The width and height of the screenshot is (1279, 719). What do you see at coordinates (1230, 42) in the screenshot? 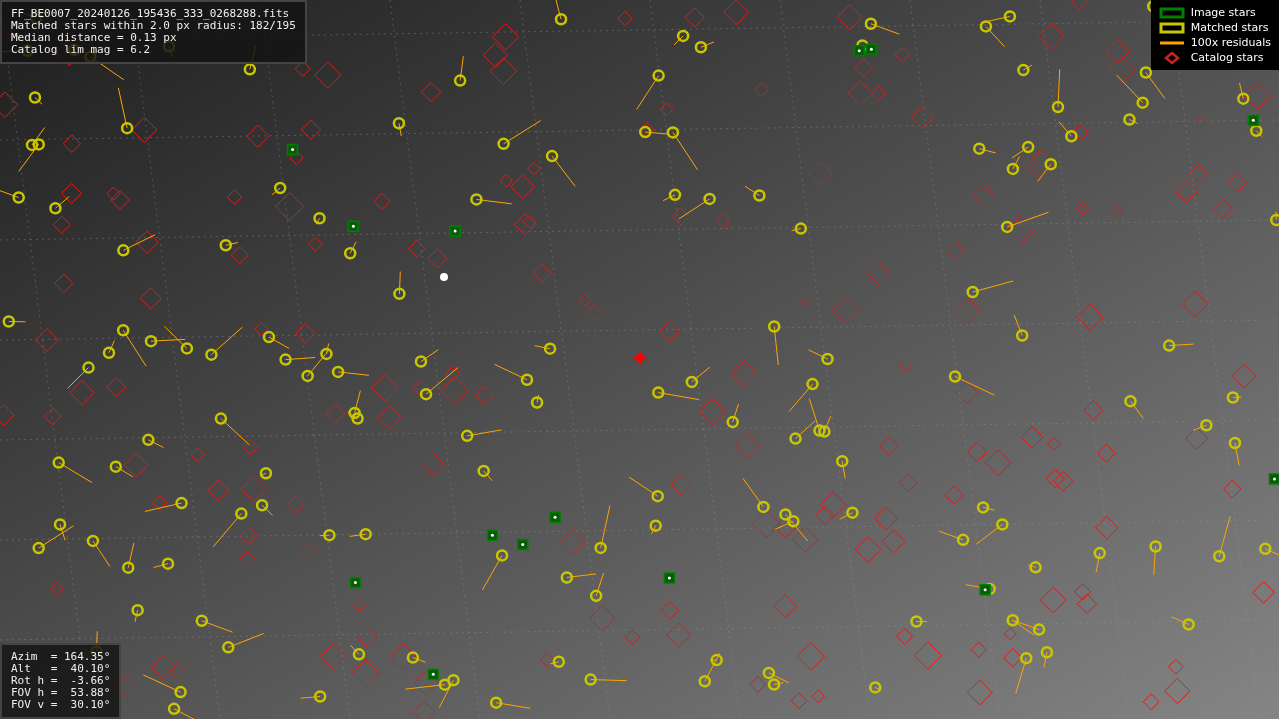
I see `legend-label: 100x residuals` at bounding box center [1230, 42].